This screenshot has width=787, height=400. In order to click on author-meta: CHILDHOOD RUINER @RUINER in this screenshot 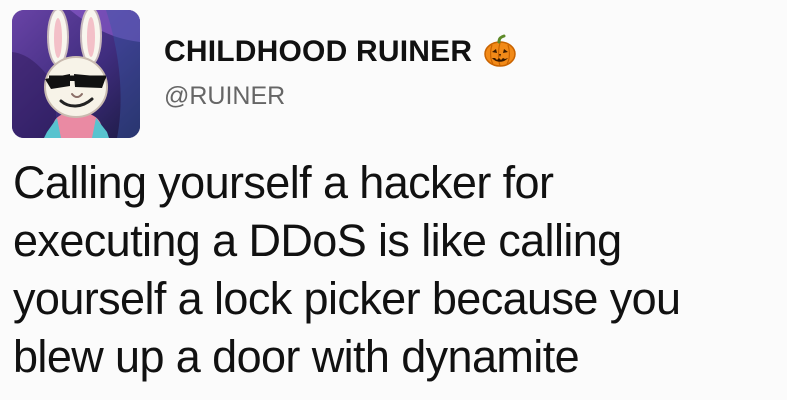, I will do `click(341, 59)`.